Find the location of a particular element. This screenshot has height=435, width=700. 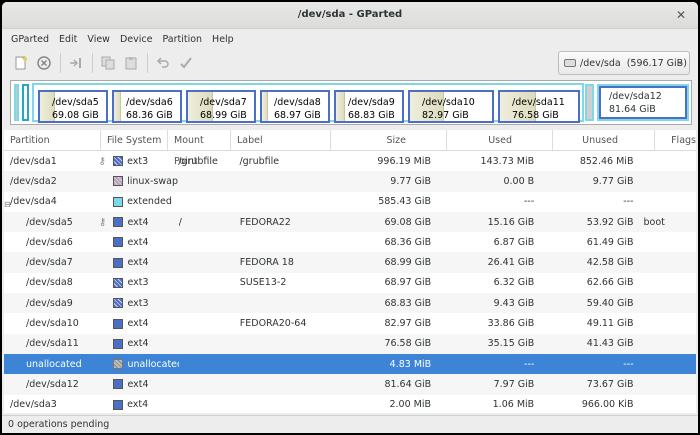

partition-used: 143.73 MiB is located at coordinates (507, 161).